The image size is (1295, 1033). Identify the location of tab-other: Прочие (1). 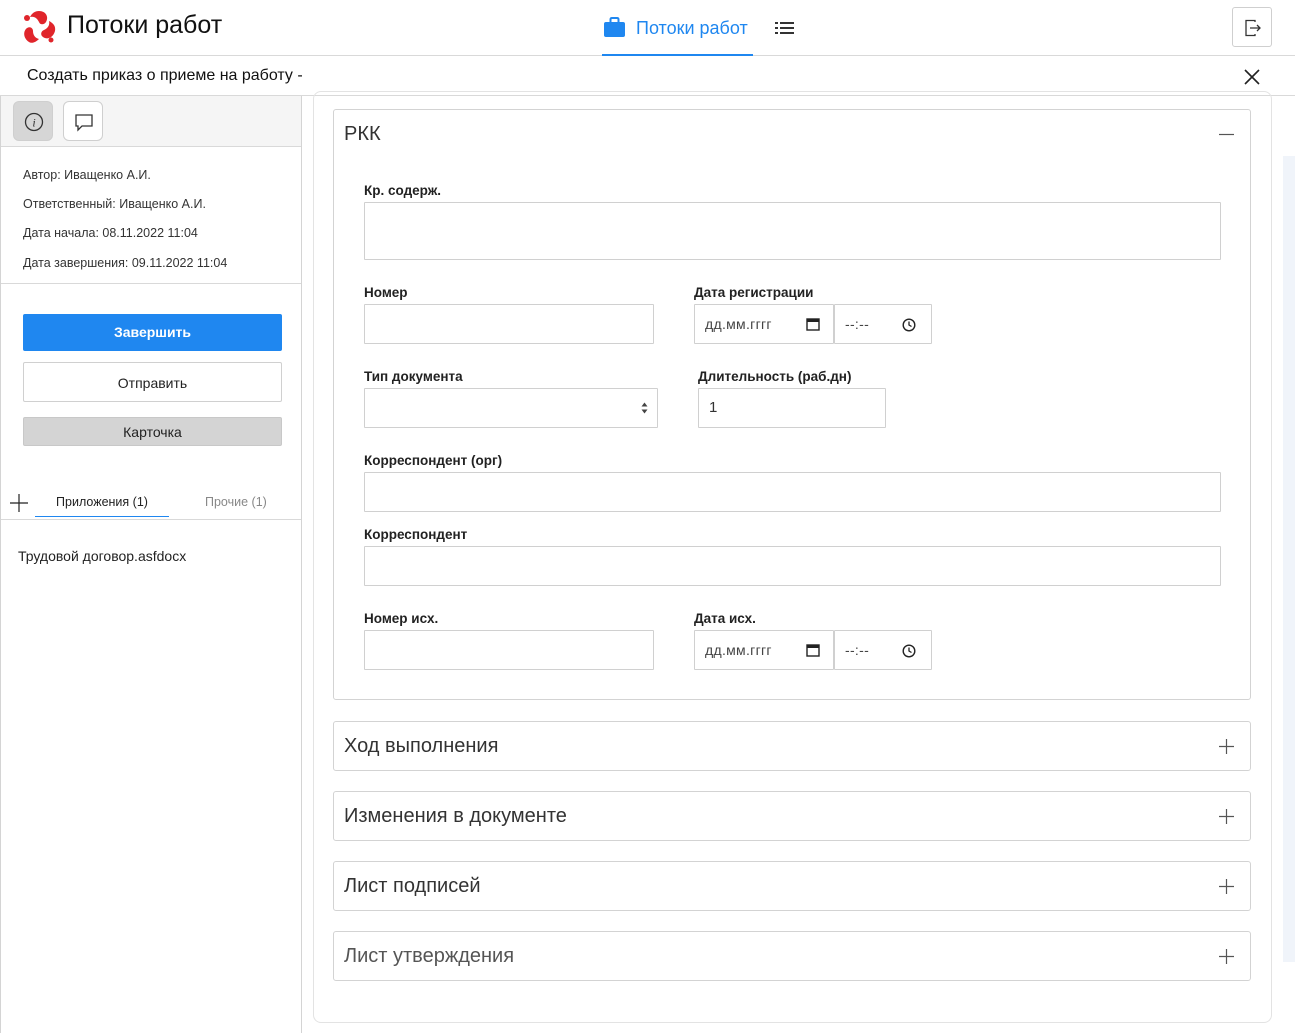
(236, 502).